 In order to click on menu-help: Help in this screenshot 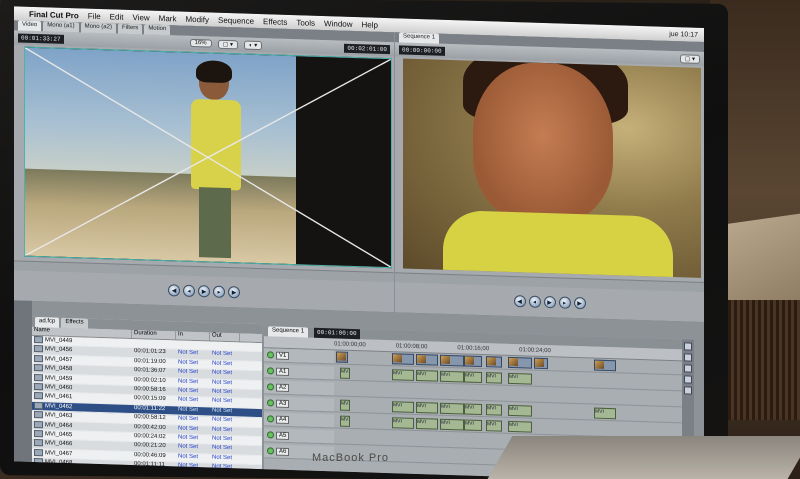, I will do `click(370, 25)`.